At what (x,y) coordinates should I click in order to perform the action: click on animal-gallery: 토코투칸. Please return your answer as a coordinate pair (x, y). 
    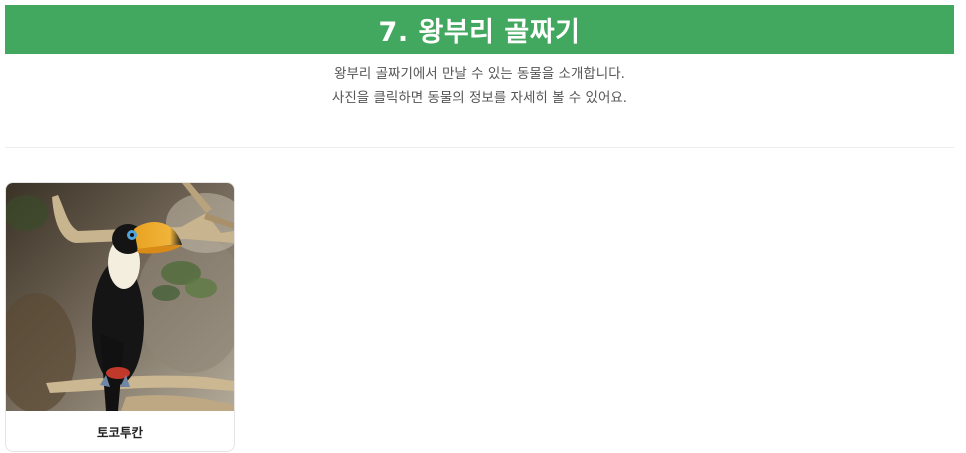
    Looking at the image, I should click on (120, 317).